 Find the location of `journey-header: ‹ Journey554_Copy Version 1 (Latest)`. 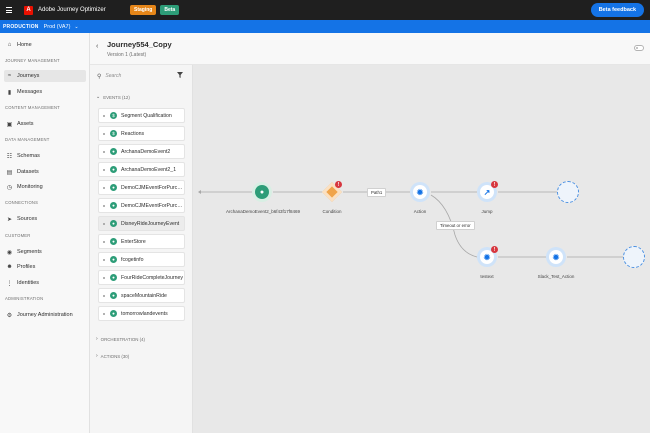

journey-header: ‹ Journey554_Copy Version 1 (Latest) is located at coordinates (370, 49).